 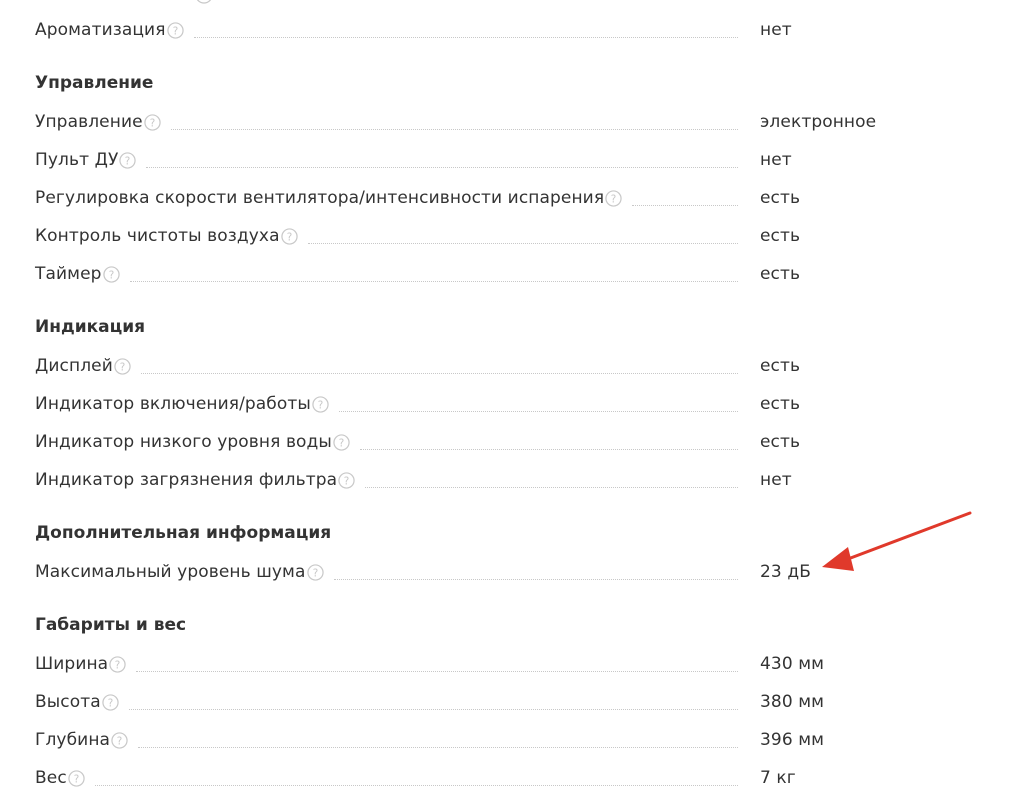 What do you see at coordinates (465, 366) in the screenshot?
I see `spec-row-display: Дисплей ? есть` at bounding box center [465, 366].